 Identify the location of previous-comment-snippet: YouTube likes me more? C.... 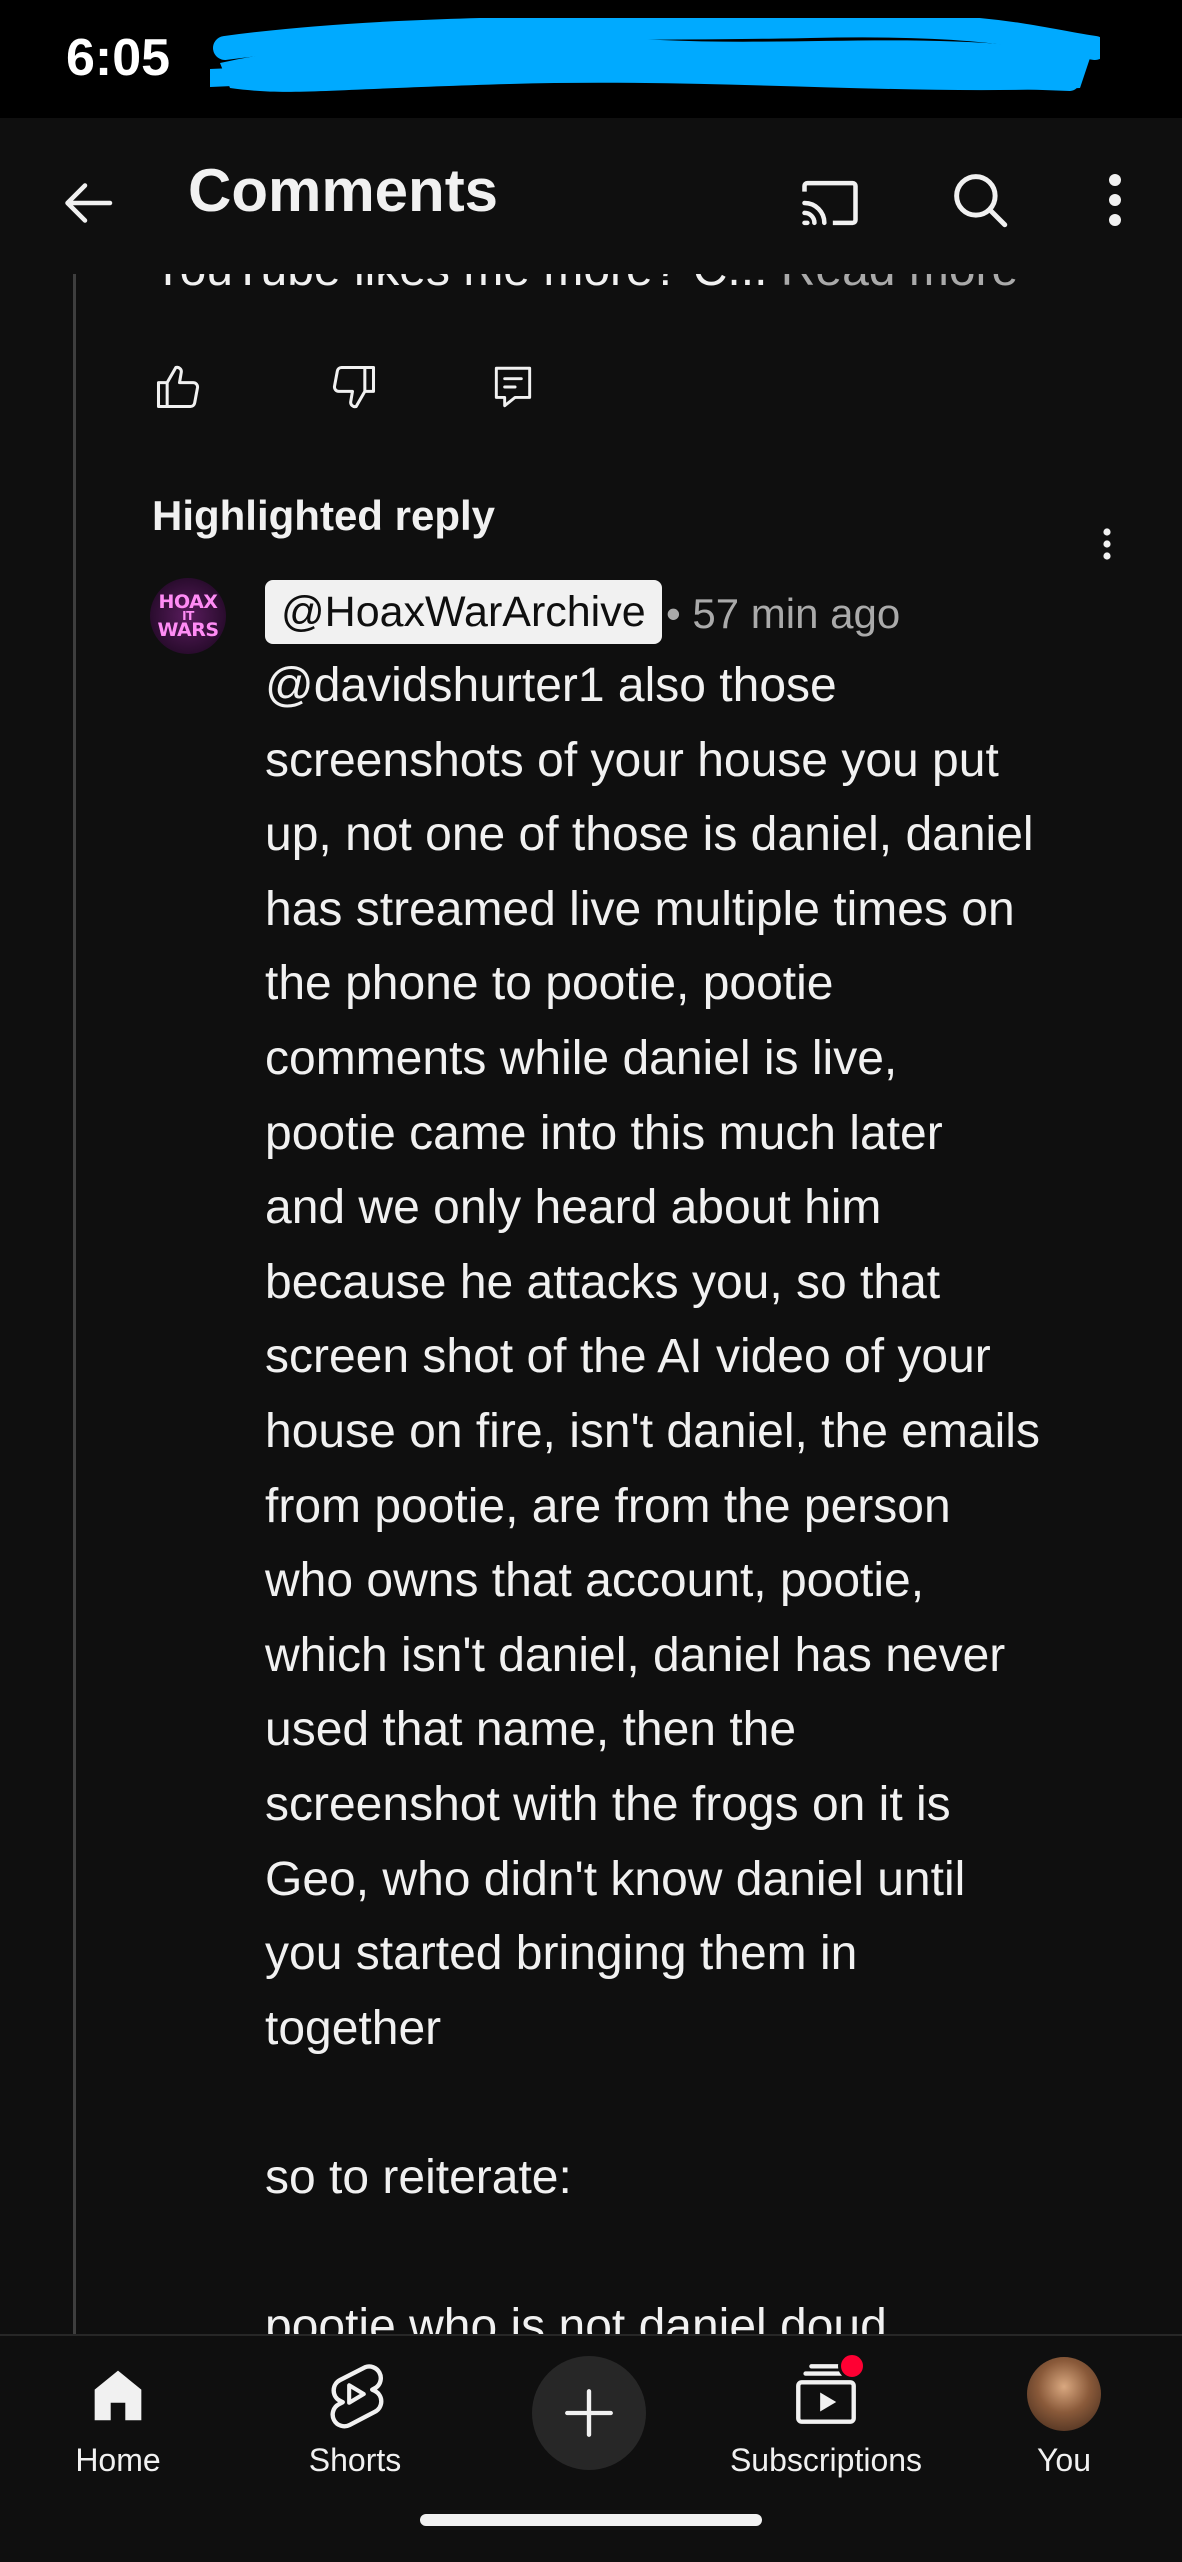
(459, 285).